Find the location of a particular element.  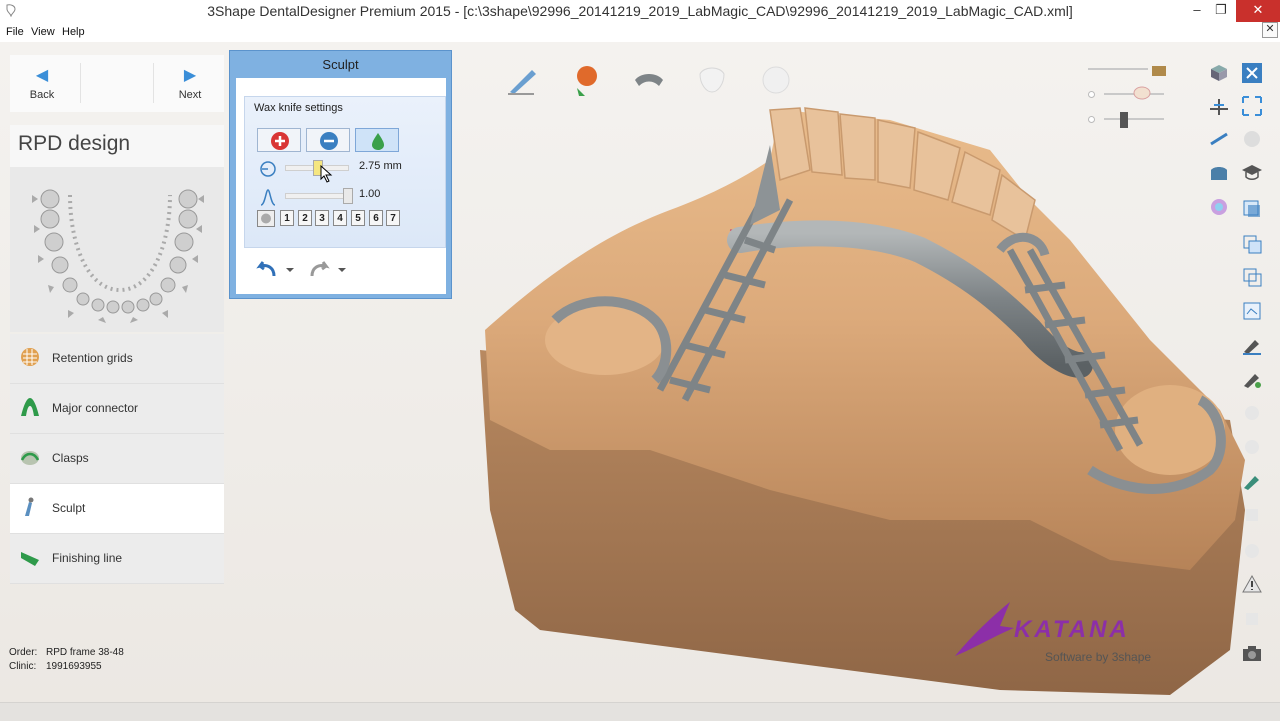

level-4-button: 4 is located at coordinates (340, 218).